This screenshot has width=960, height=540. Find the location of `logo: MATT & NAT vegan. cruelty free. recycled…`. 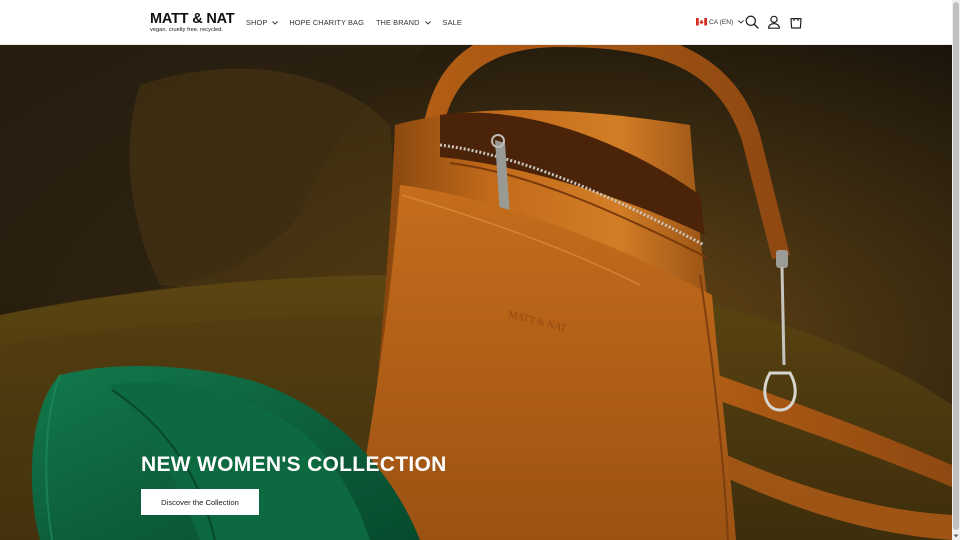

logo: MATT & NAT vegan. cruelty free. recycled… is located at coordinates (192, 22).